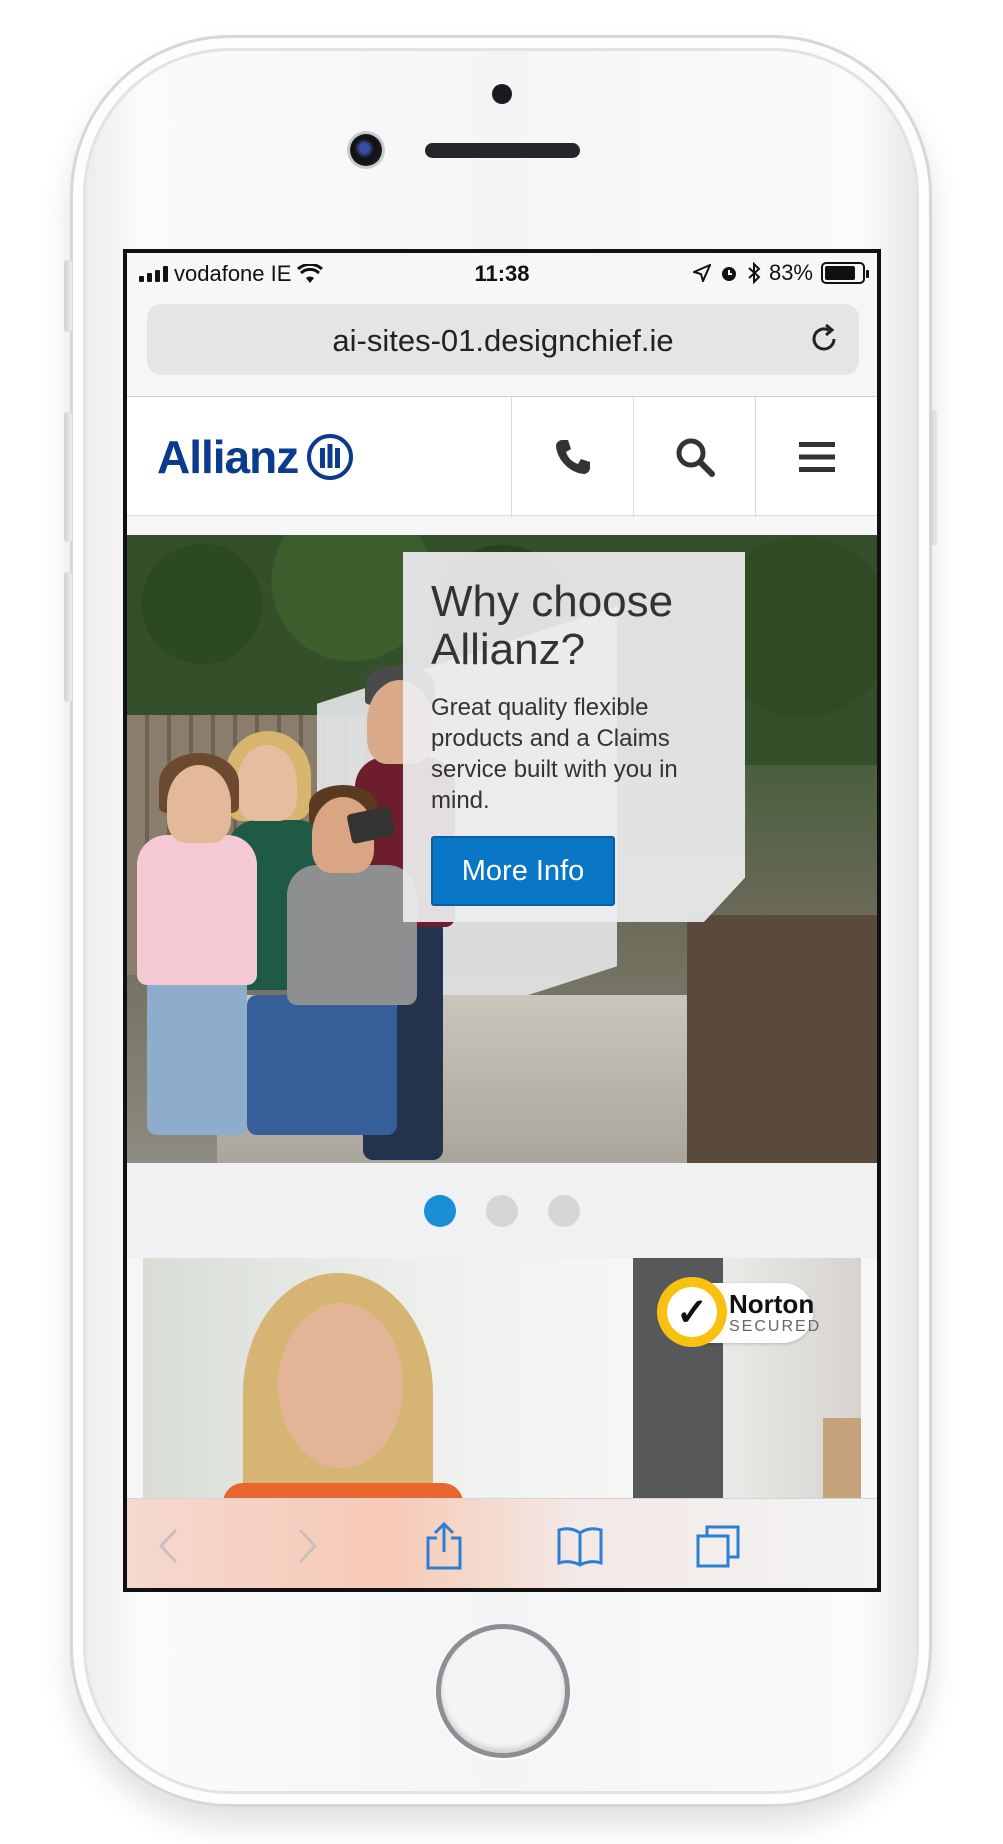 Image resolution: width=1003 pixels, height=1844 pixels. I want to click on bookmarks-icon, so click(580, 1547).